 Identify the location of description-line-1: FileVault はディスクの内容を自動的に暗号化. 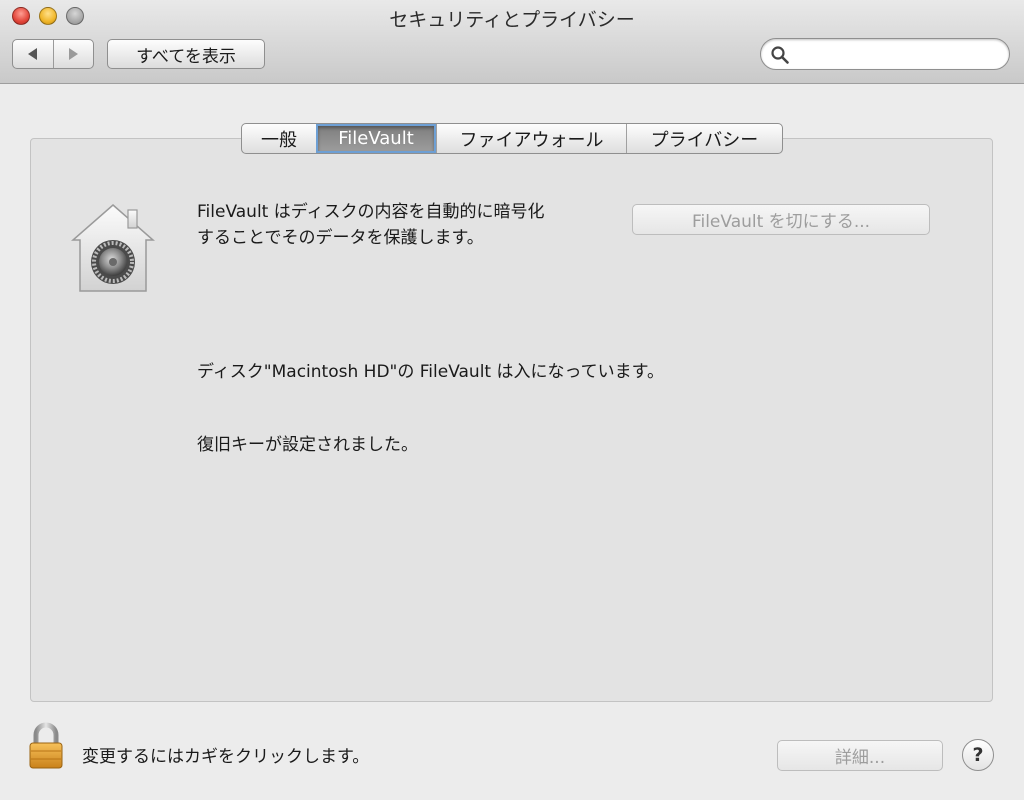
(371, 212).